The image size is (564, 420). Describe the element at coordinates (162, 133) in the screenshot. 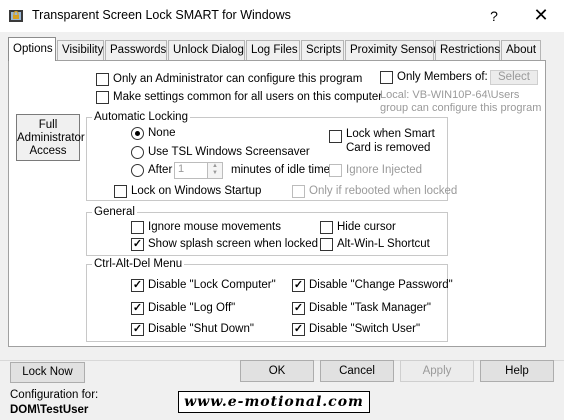

I see `none-label: None` at that location.